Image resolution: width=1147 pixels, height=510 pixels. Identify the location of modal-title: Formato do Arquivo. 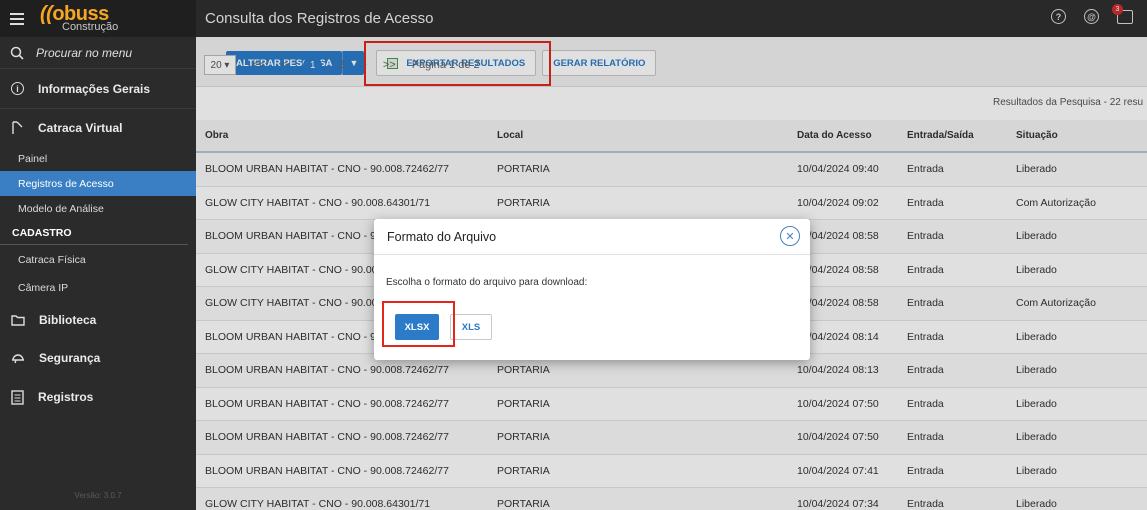
(592, 237).